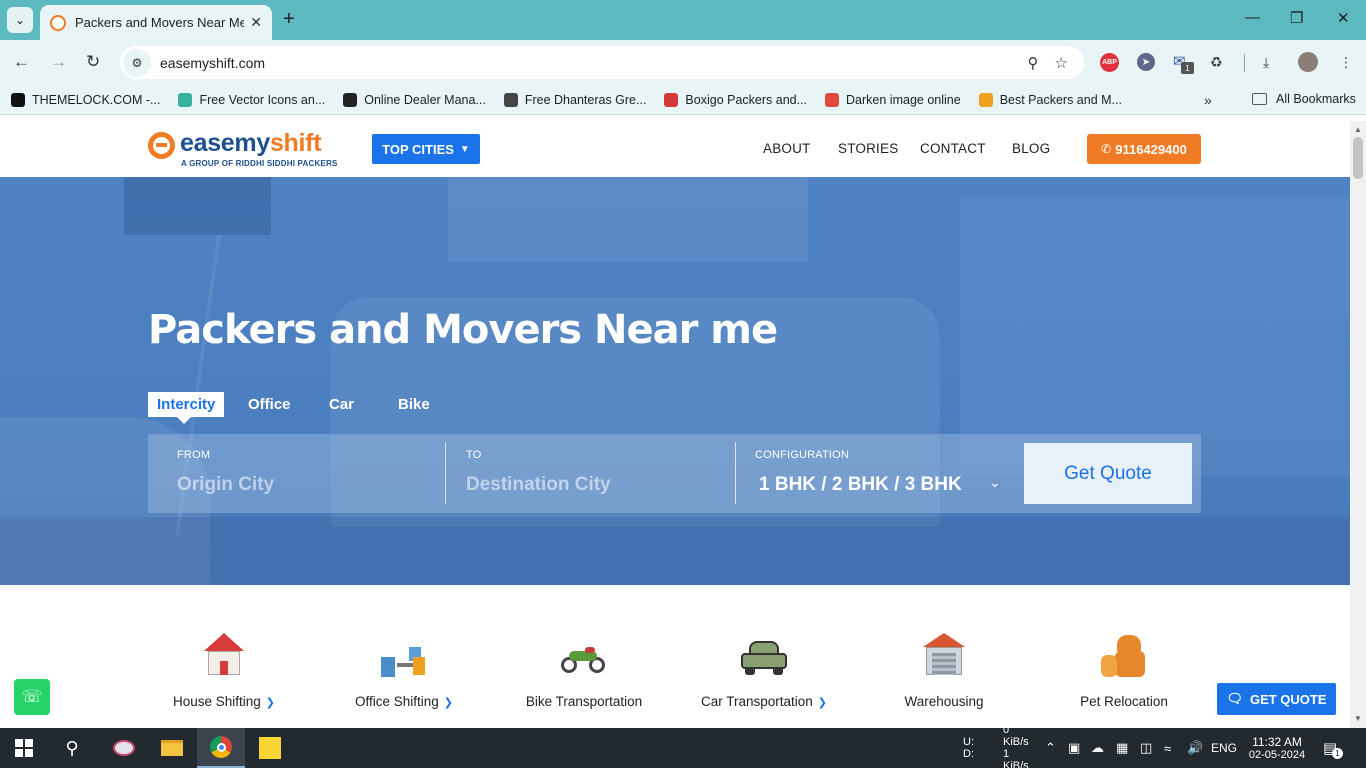  Describe the element at coordinates (414, 404) in the screenshot. I see `tab-bike: Bike` at that location.